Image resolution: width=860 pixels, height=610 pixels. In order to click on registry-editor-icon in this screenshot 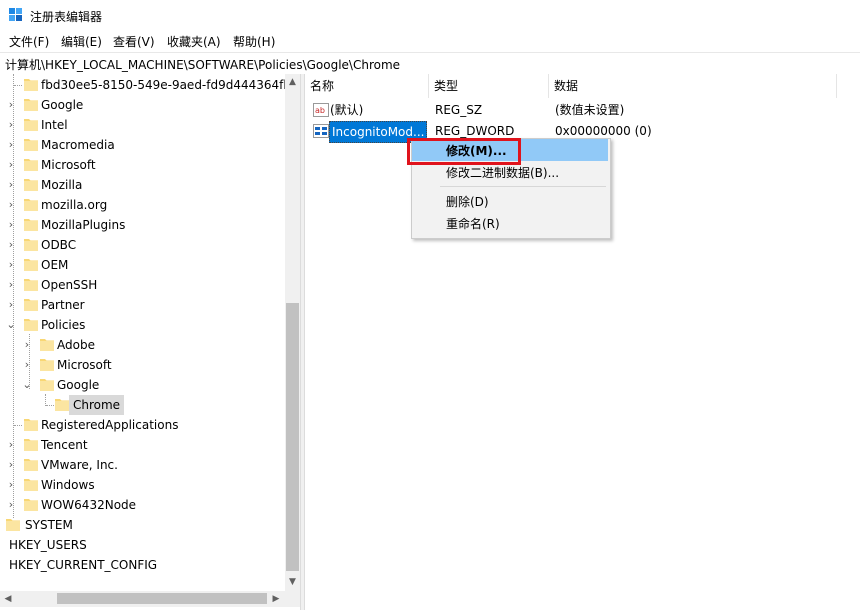, I will do `click(15, 14)`.